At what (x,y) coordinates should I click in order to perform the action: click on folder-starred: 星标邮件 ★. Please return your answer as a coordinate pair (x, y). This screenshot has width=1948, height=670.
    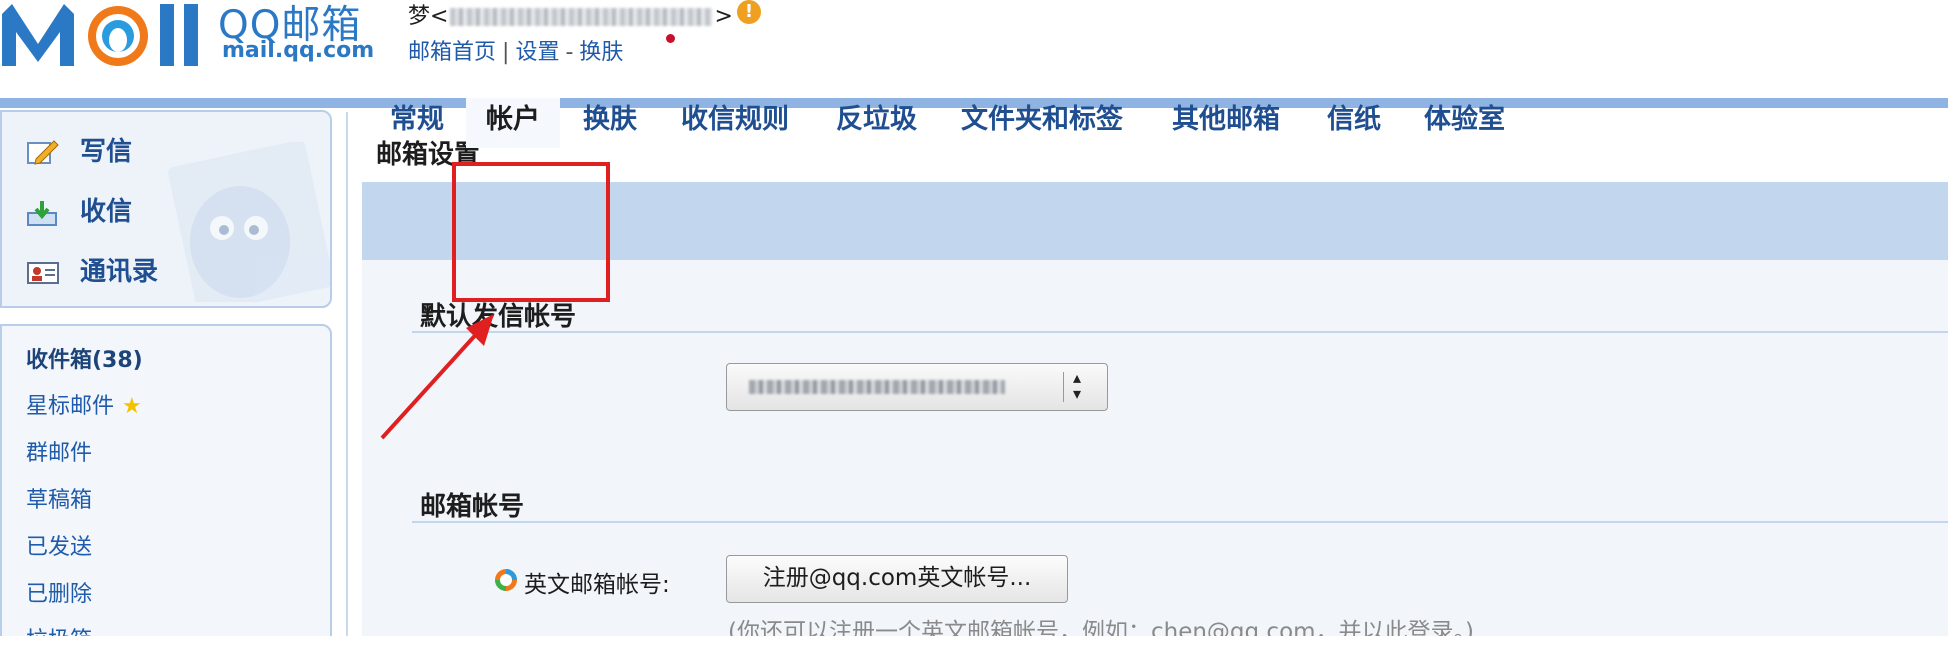
    Looking at the image, I should click on (84, 407).